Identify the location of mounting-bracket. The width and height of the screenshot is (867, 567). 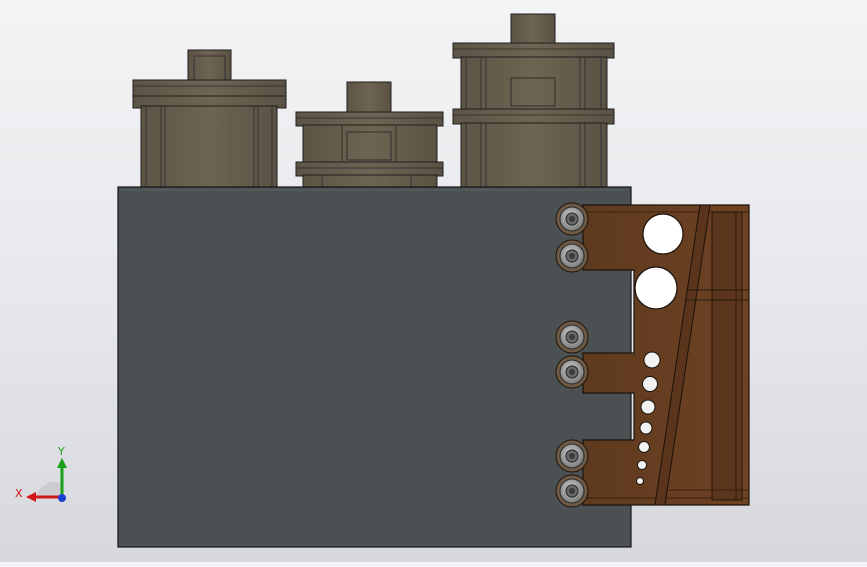
(666, 355).